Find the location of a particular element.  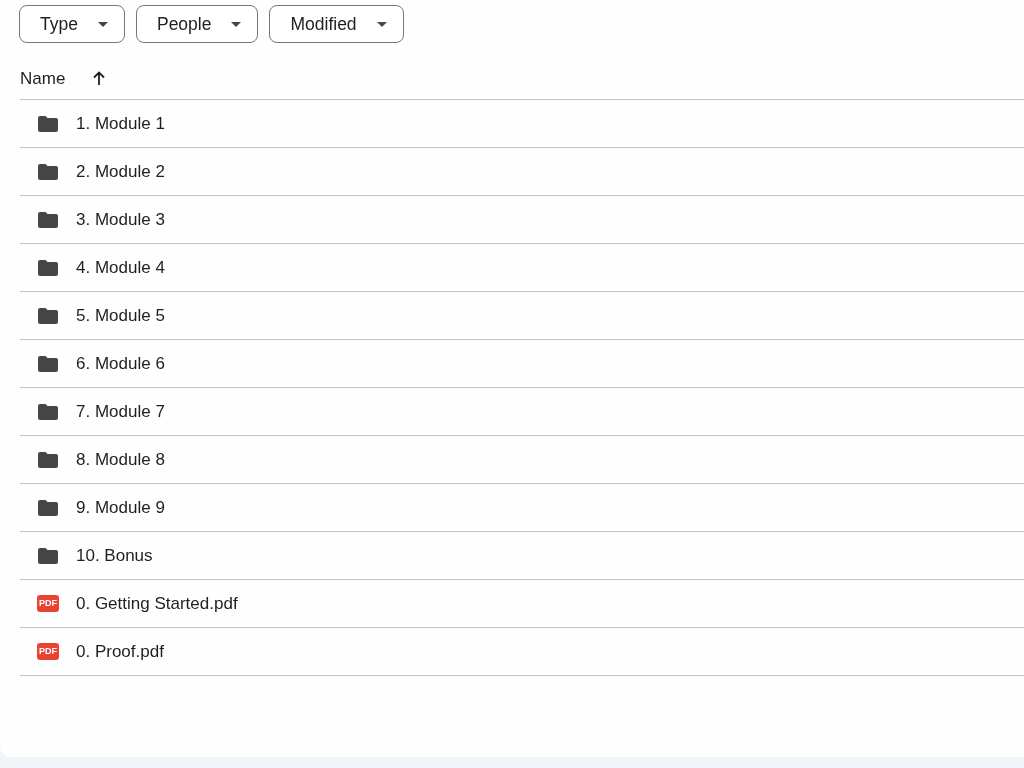

file-list-item: 8. Module 8 is located at coordinates (522, 460).